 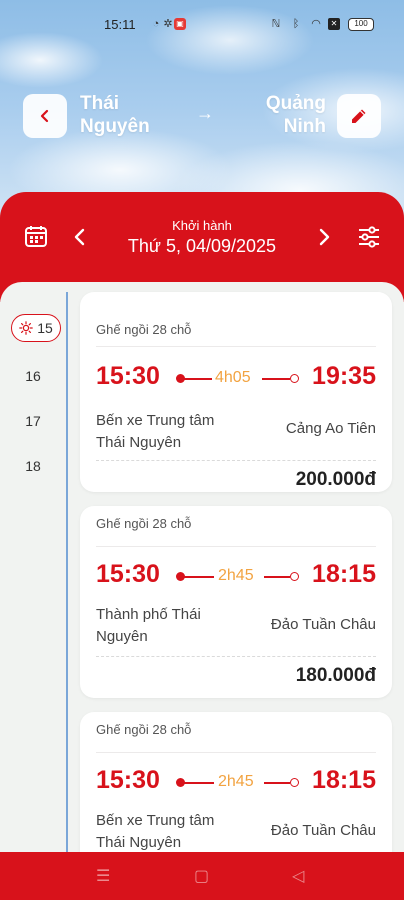 I want to click on route-arrow-icon: →, so click(x=205, y=113).